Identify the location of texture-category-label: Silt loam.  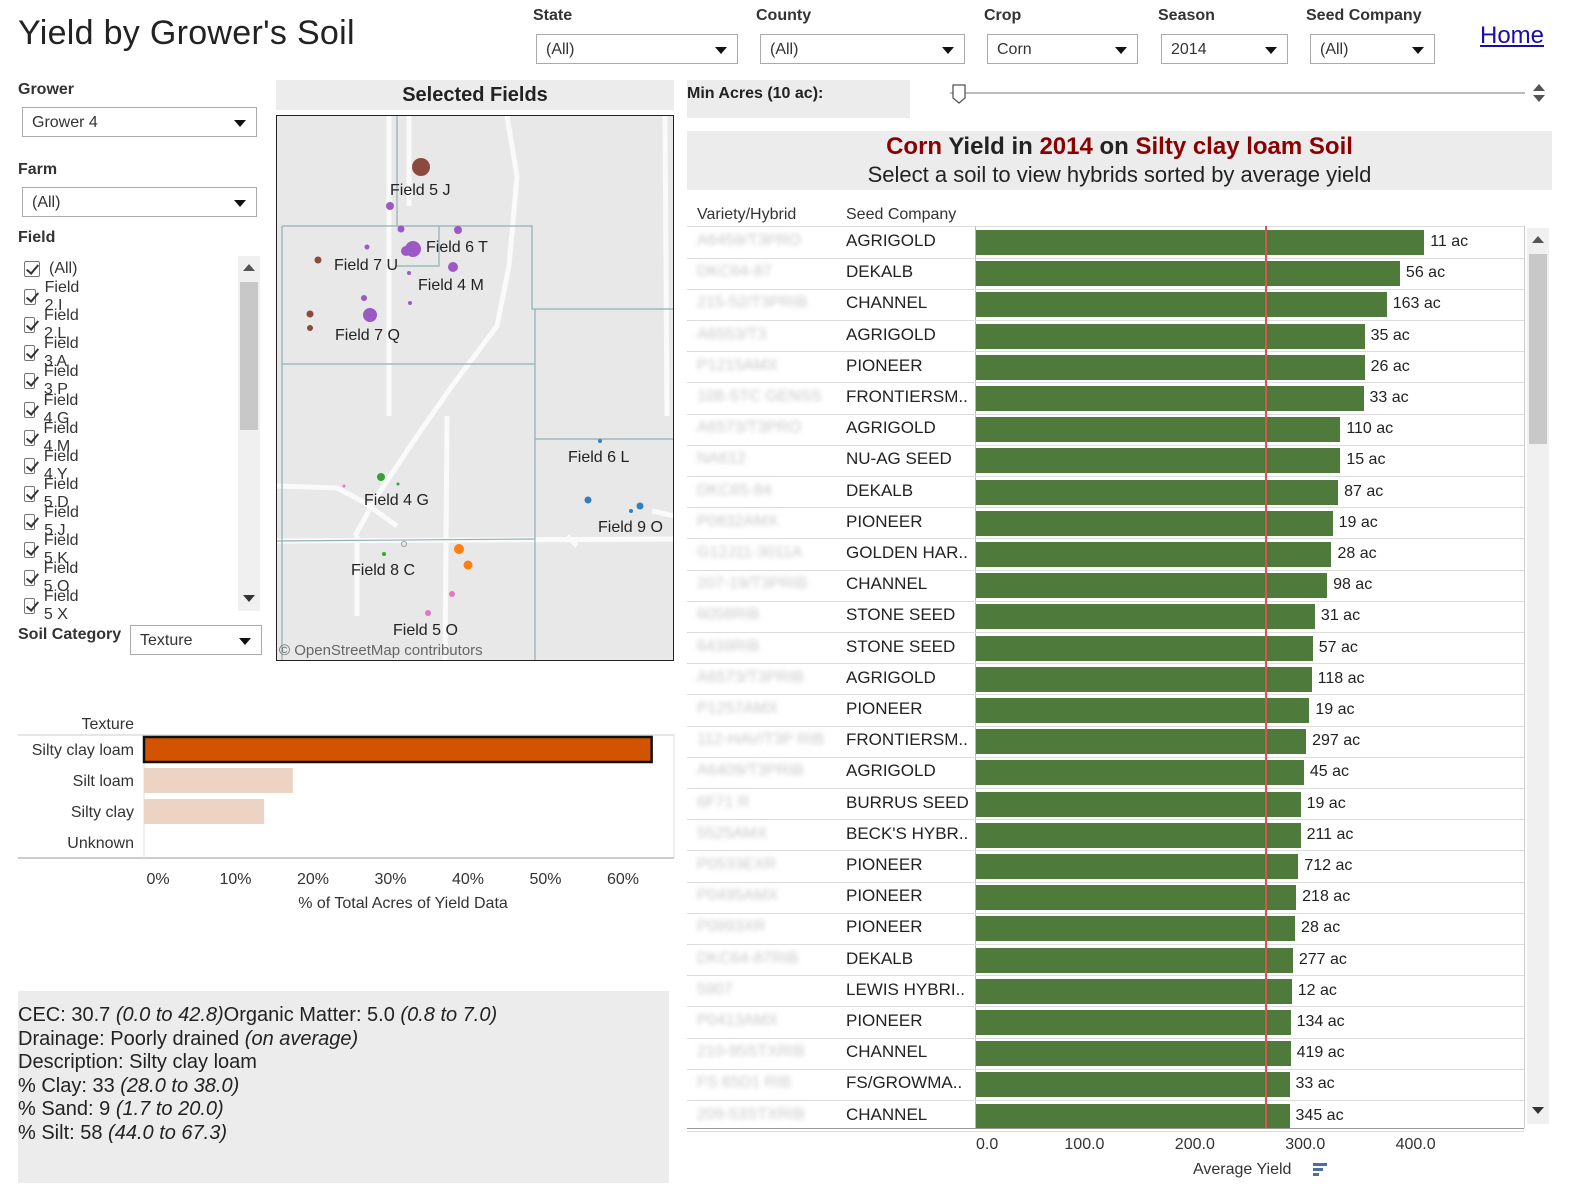
(103, 781).